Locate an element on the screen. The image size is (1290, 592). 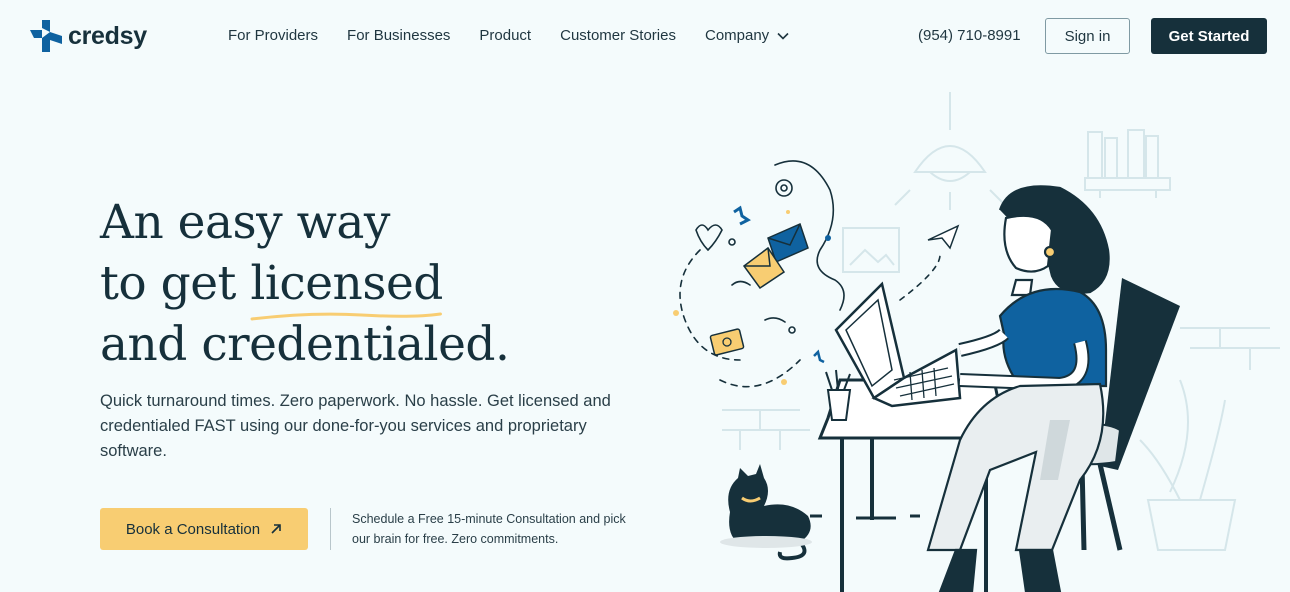
brand-name: credsy is located at coordinates (107, 35).